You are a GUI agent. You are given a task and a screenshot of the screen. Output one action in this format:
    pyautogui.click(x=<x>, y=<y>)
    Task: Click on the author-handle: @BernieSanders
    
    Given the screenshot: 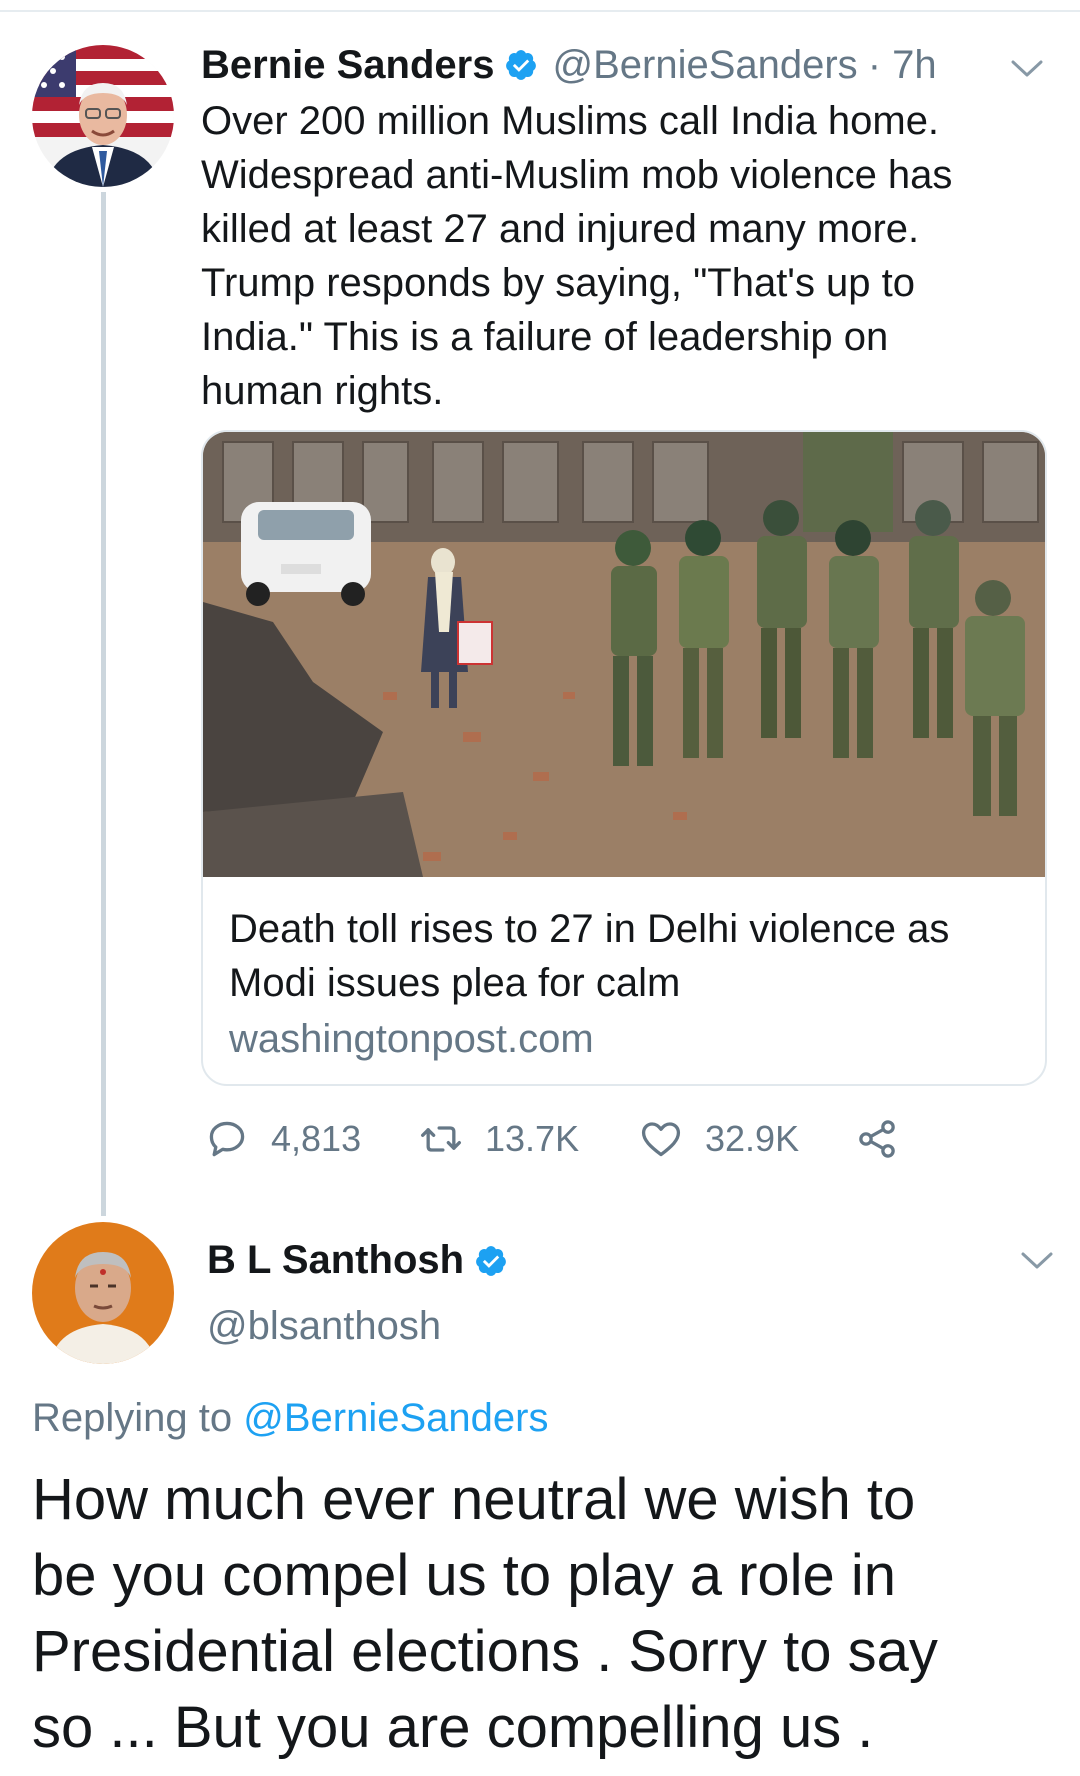 What is the action you would take?
    pyautogui.click(x=704, y=65)
    